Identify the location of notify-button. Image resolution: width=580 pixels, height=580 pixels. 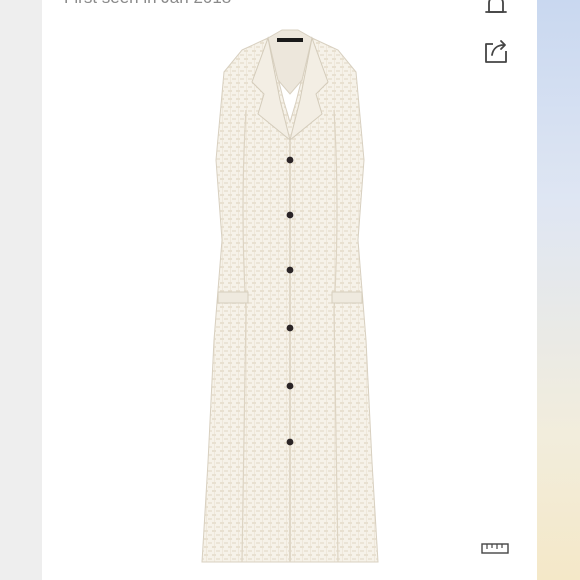
(496, 11).